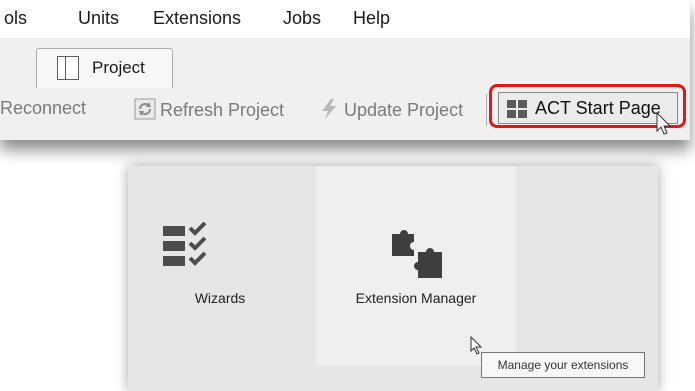 This screenshot has width=695, height=391. I want to click on refresh-icon, so click(145, 109).